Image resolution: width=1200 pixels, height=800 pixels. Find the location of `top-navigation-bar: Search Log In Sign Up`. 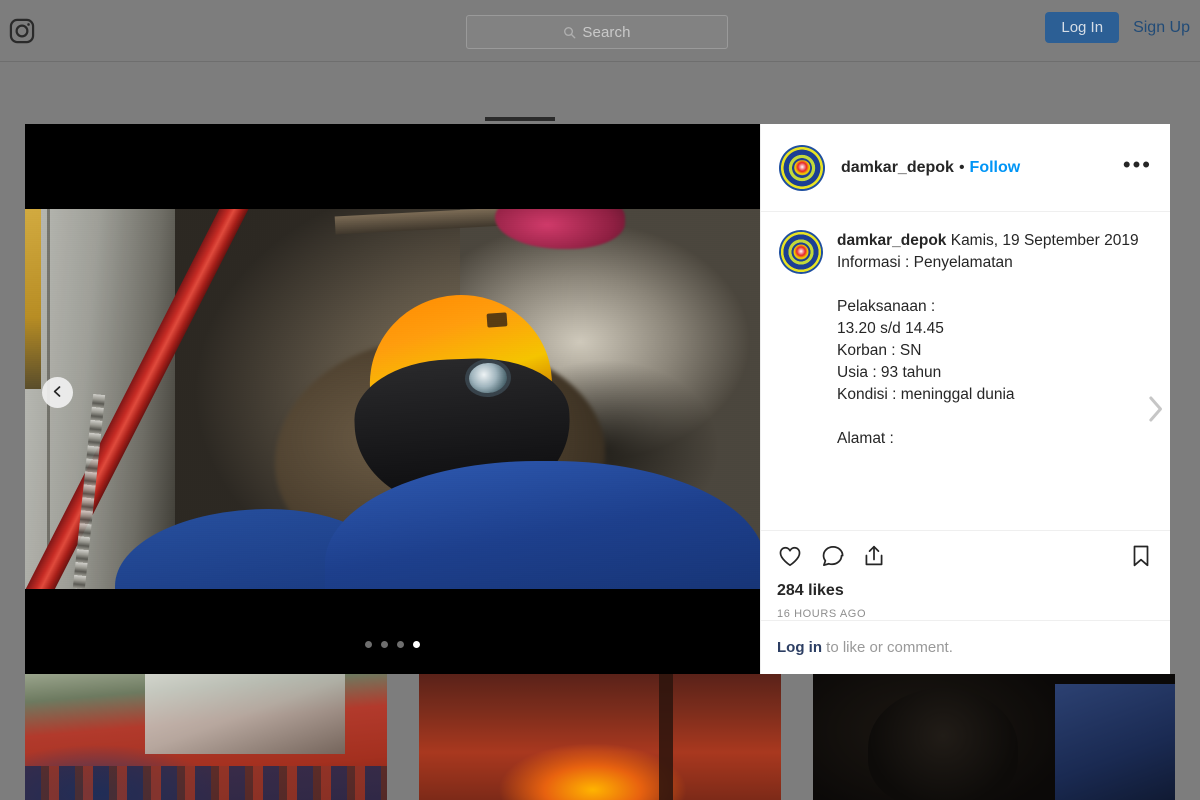

top-navigation-bar: Search Log In Sign Up is located at coordinates (600, 31).